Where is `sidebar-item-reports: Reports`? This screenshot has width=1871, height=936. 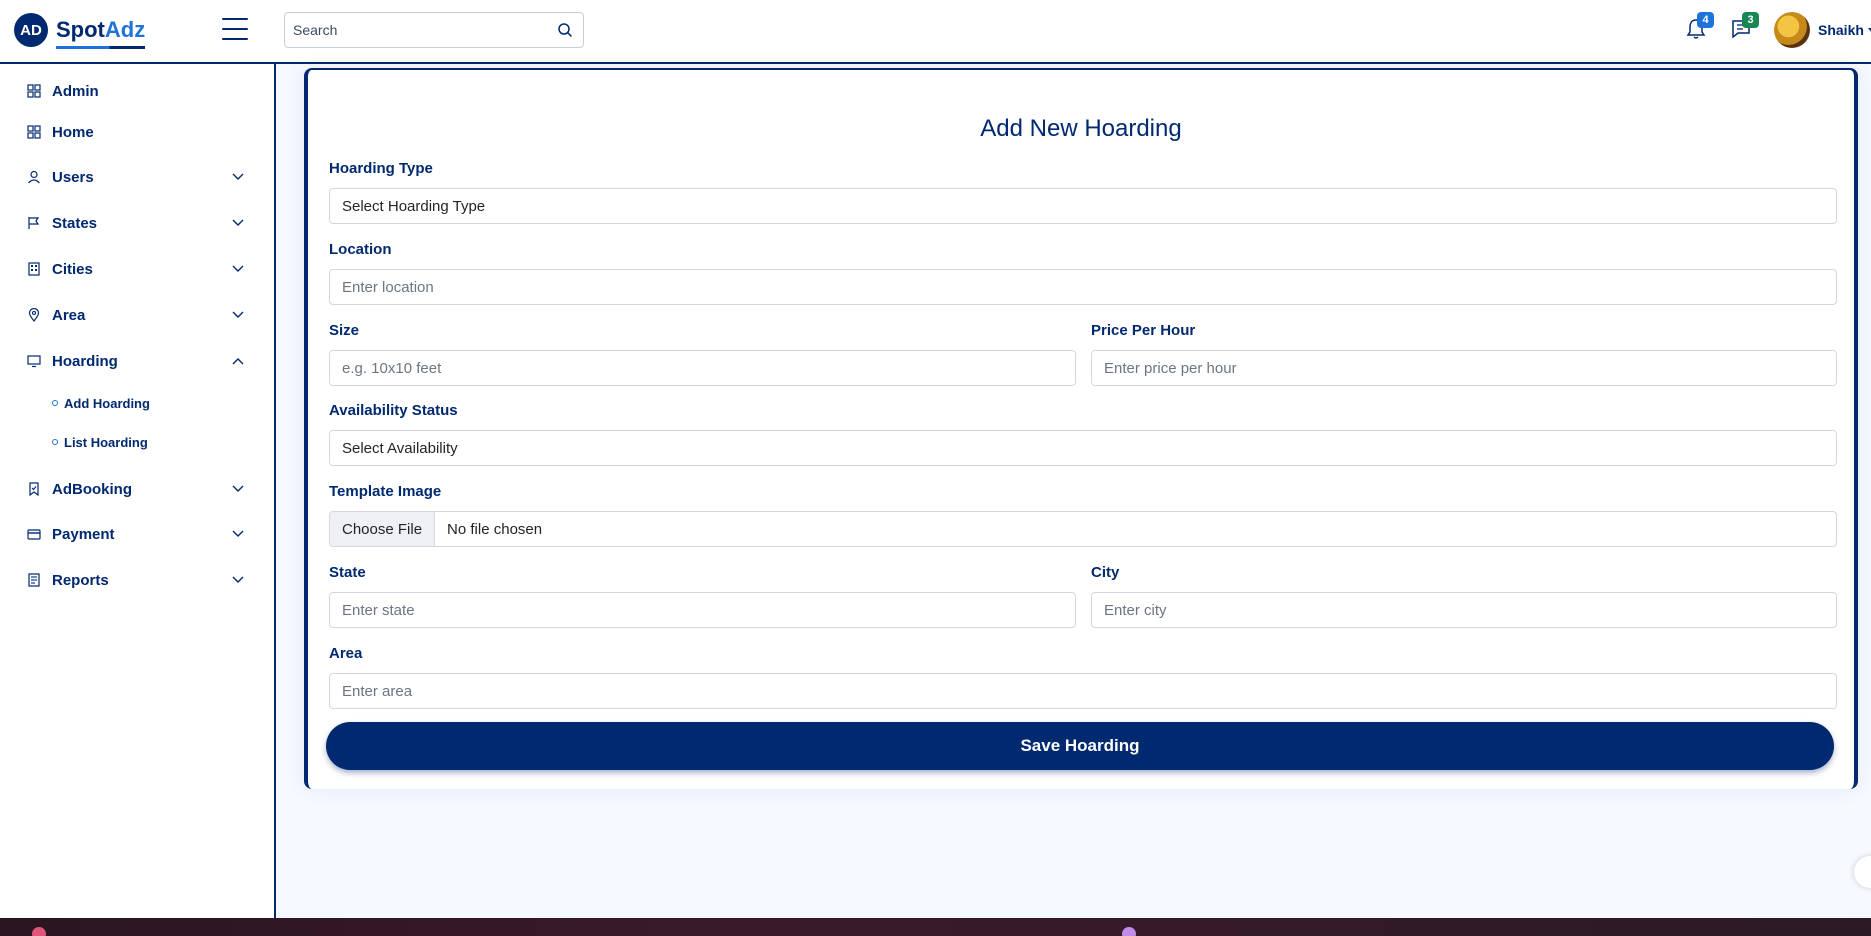 sidebar-item-reports: Reports is located at coordinates (136, 580).